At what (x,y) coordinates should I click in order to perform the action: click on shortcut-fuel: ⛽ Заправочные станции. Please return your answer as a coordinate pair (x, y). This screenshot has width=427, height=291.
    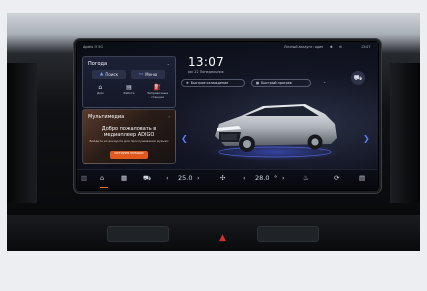
    Looking at the image, I should click on (158, 91).